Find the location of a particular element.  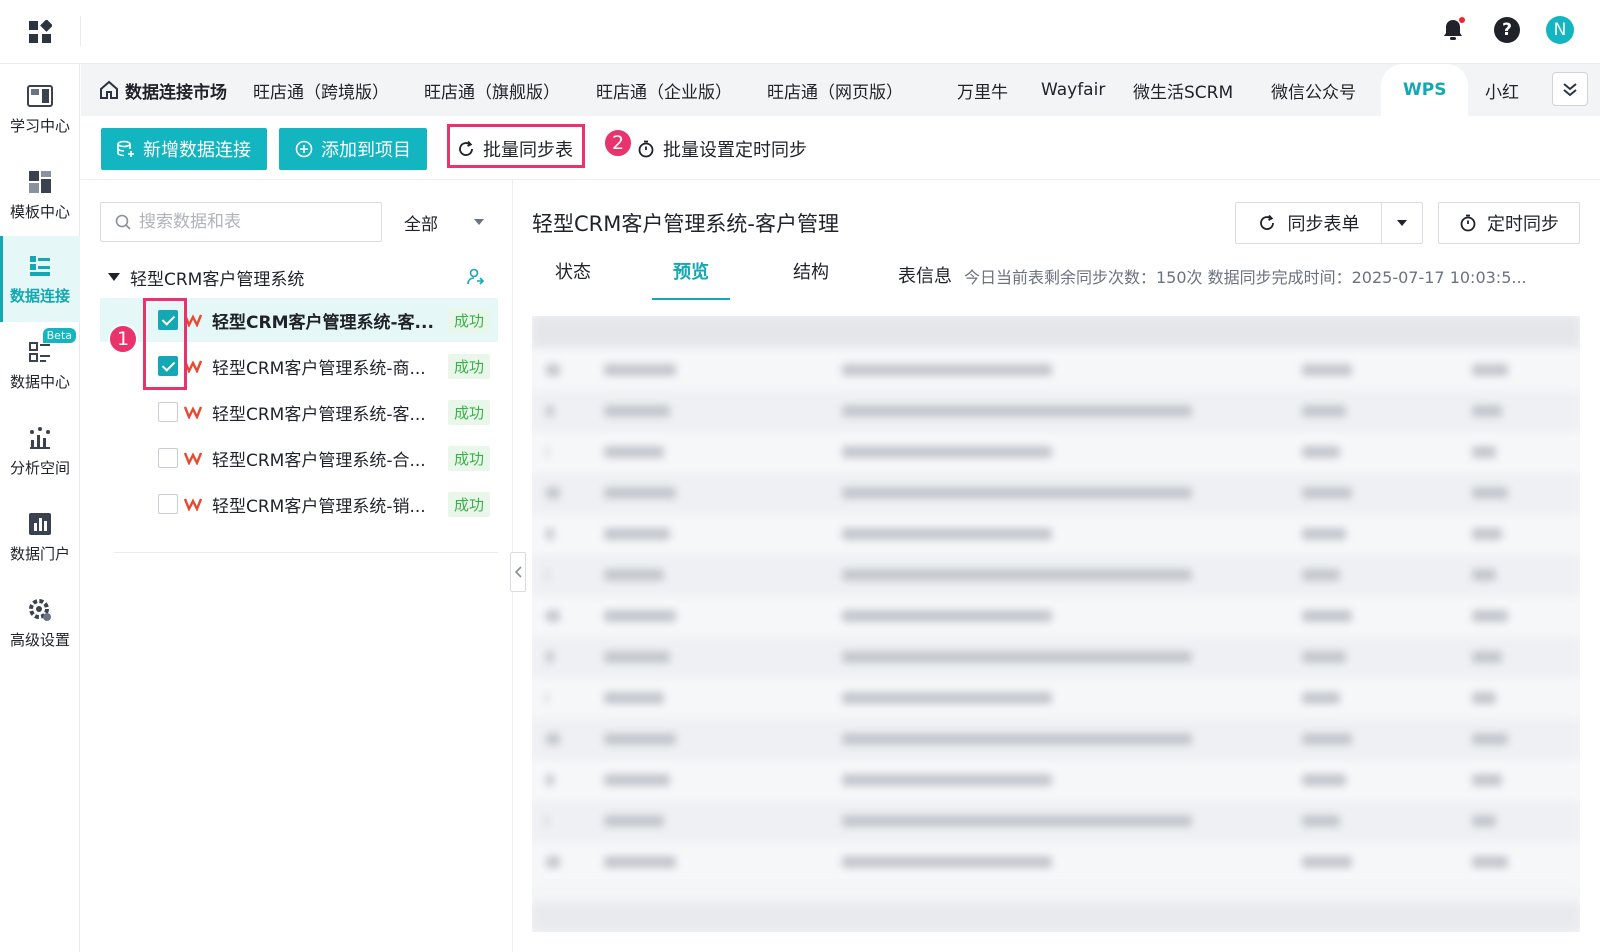

tab-more-button is located at coordinates (1570, 89).